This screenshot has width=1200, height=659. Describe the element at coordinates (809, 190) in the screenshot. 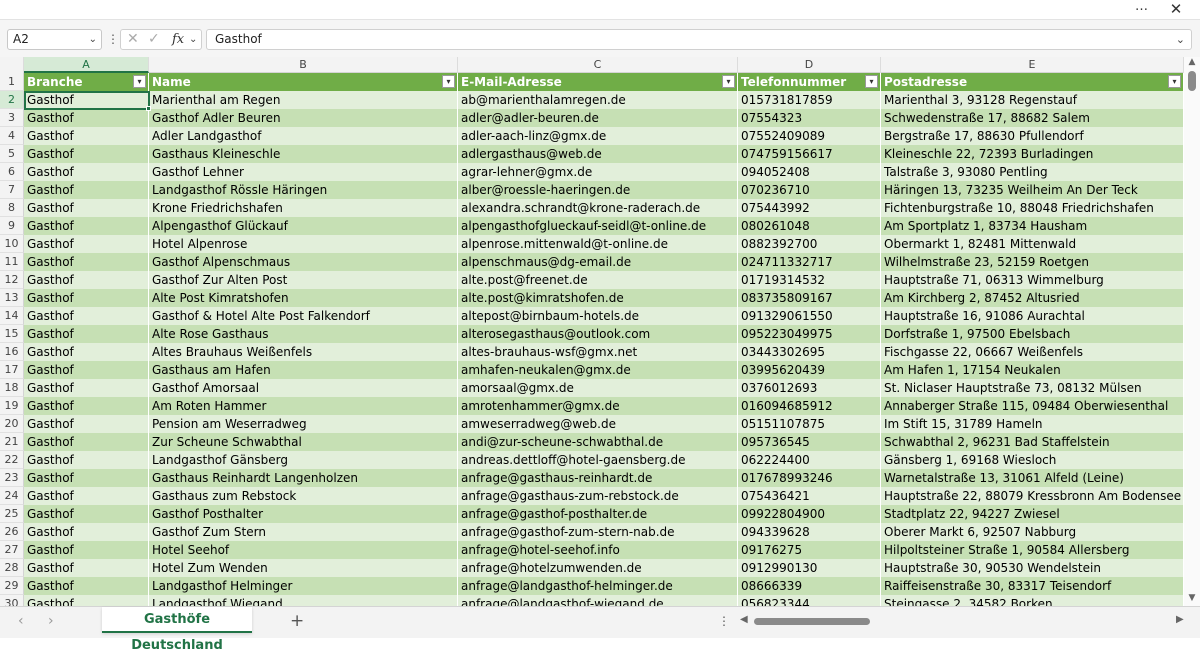

I see `cell-telefon: 070236710` at that location.